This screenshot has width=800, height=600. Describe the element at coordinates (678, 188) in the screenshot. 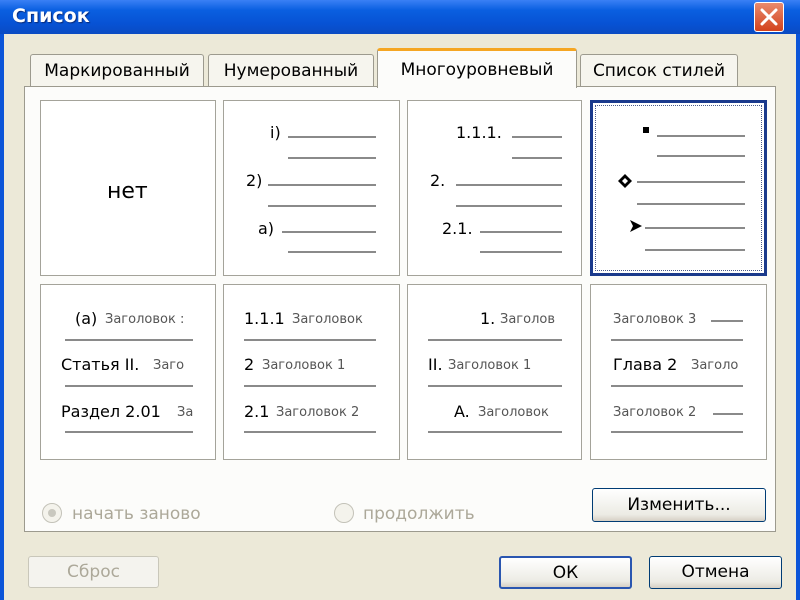

I see `list-option-symbol-bullets` at that location.